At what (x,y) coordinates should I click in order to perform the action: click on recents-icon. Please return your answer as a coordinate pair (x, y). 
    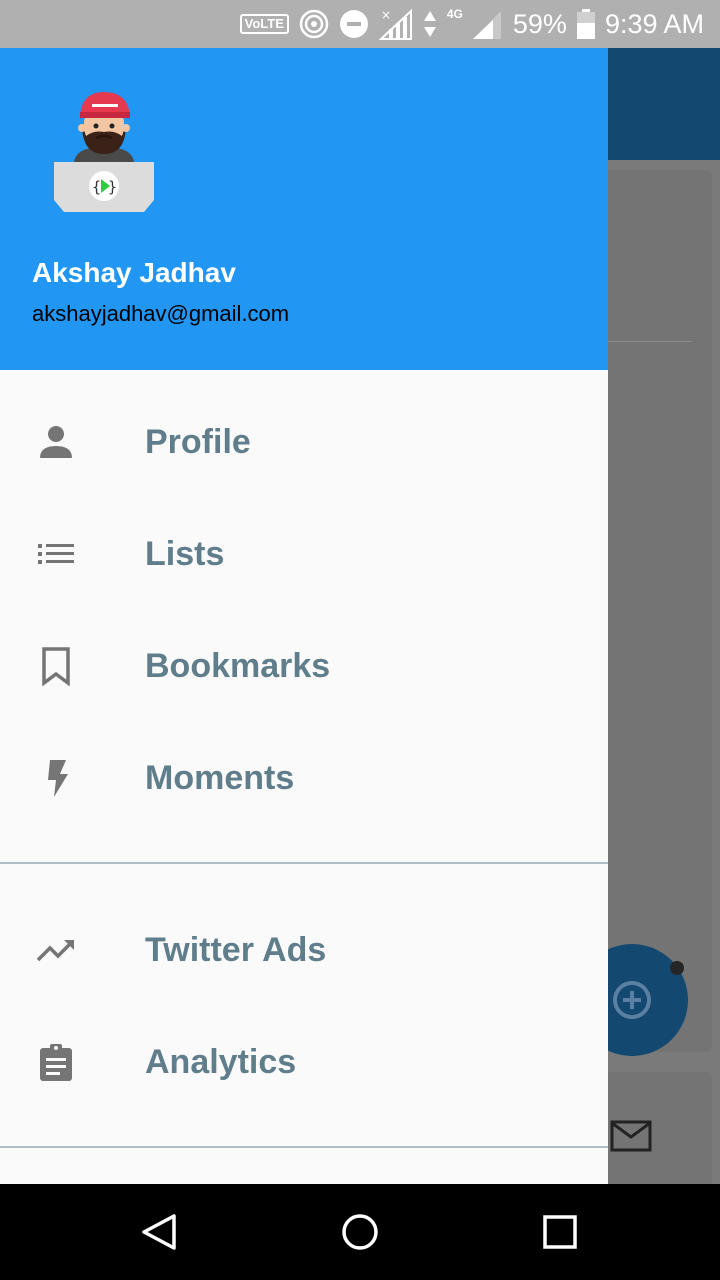
    Looking at the image, I should click on (560, 1232).